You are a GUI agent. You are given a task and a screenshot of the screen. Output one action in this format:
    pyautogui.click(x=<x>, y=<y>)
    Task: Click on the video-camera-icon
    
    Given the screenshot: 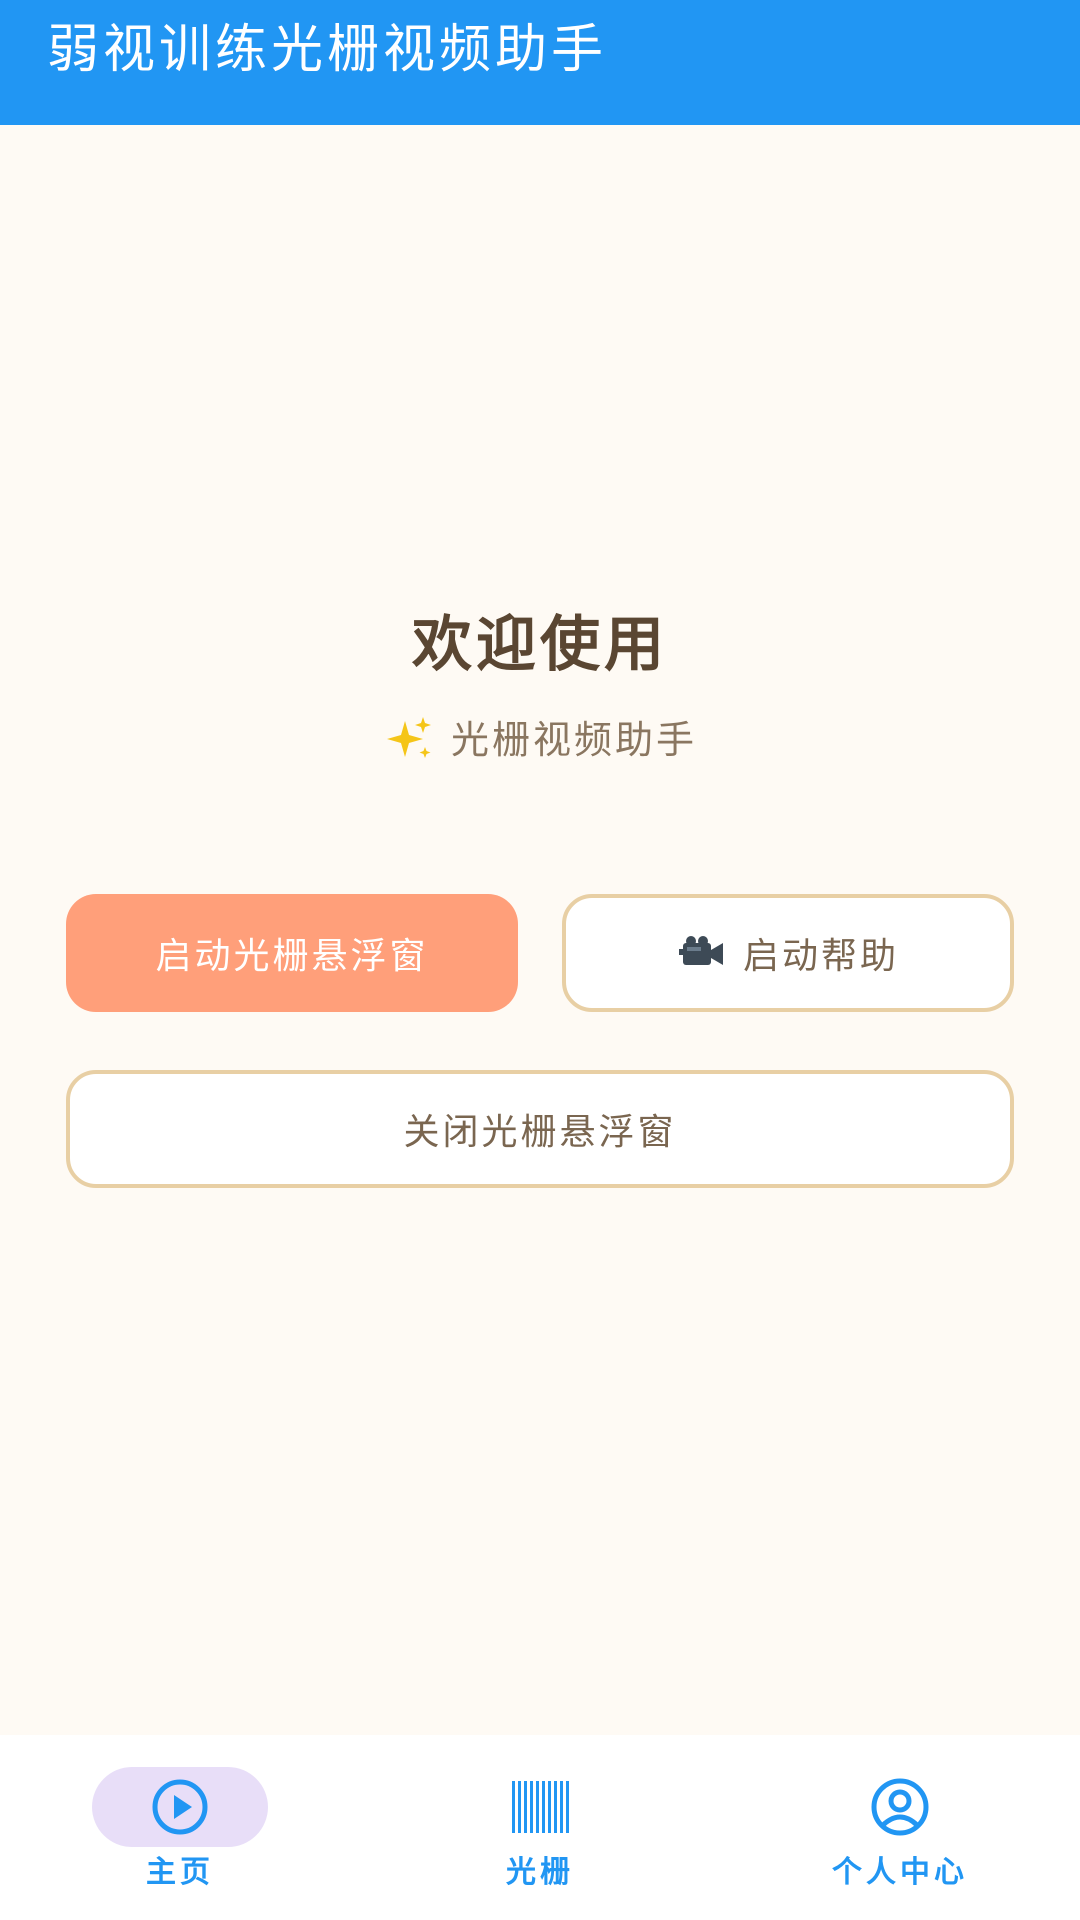 What is the action you would take?
    pyautogui.click(x=700, y=950)
    